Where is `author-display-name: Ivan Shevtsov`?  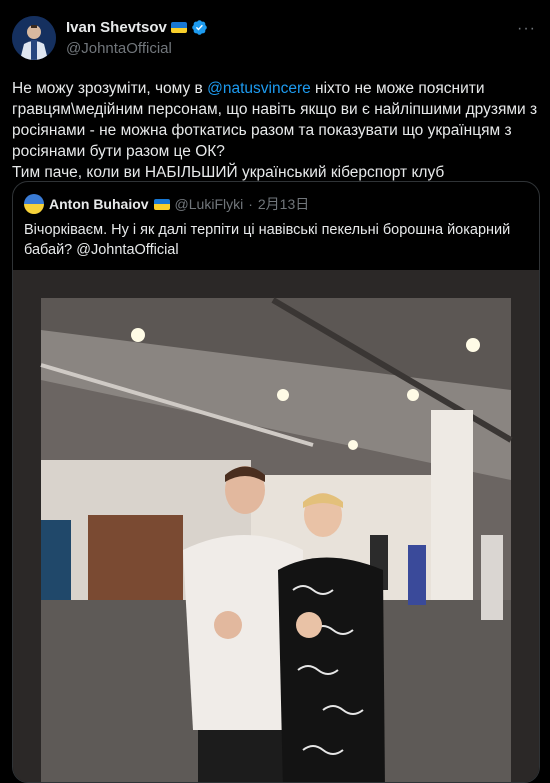 author-display-name: Ivan Shevtsov is located at coordinates (116, 27).